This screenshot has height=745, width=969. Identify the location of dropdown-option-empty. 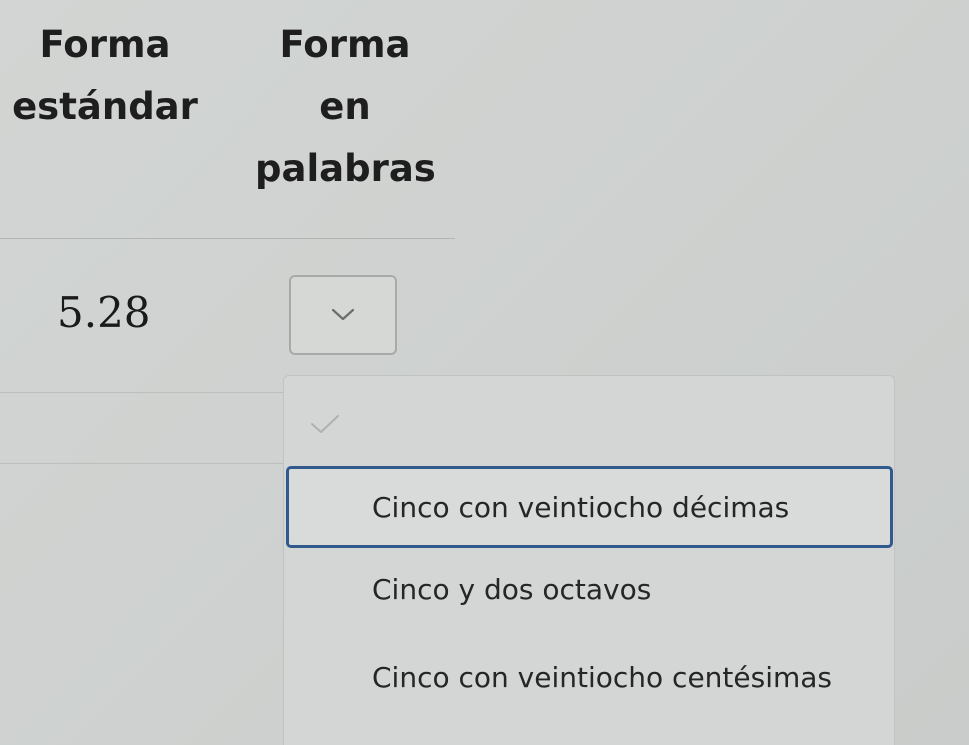
(589, 426).